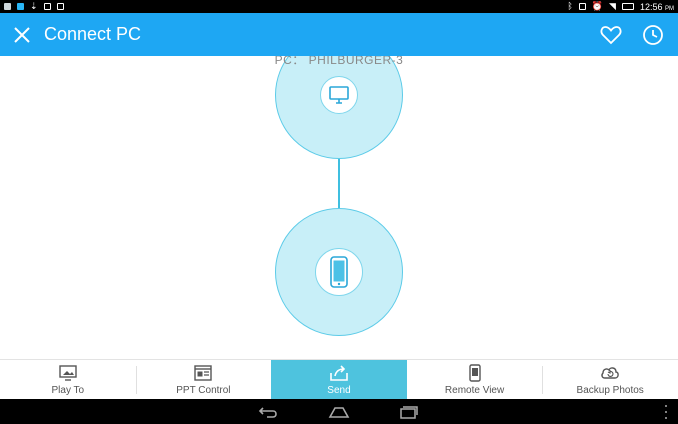 The height and width of the screenshot is (424, 678). I want to click on tab-backup-photos: Backup Photos, so click(610, 379).